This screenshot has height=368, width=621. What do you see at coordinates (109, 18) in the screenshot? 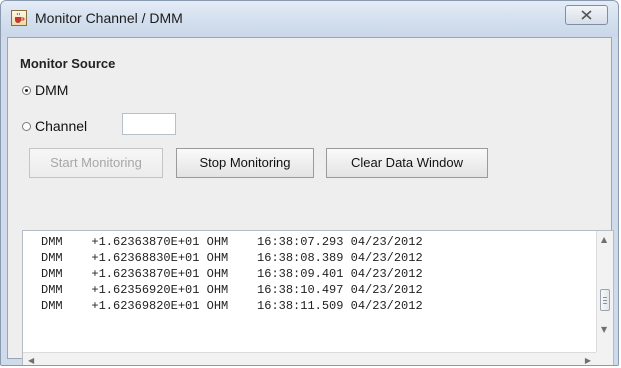
I see `window-title: Monitor Channel / DMM` at bounding box center [109, 18].